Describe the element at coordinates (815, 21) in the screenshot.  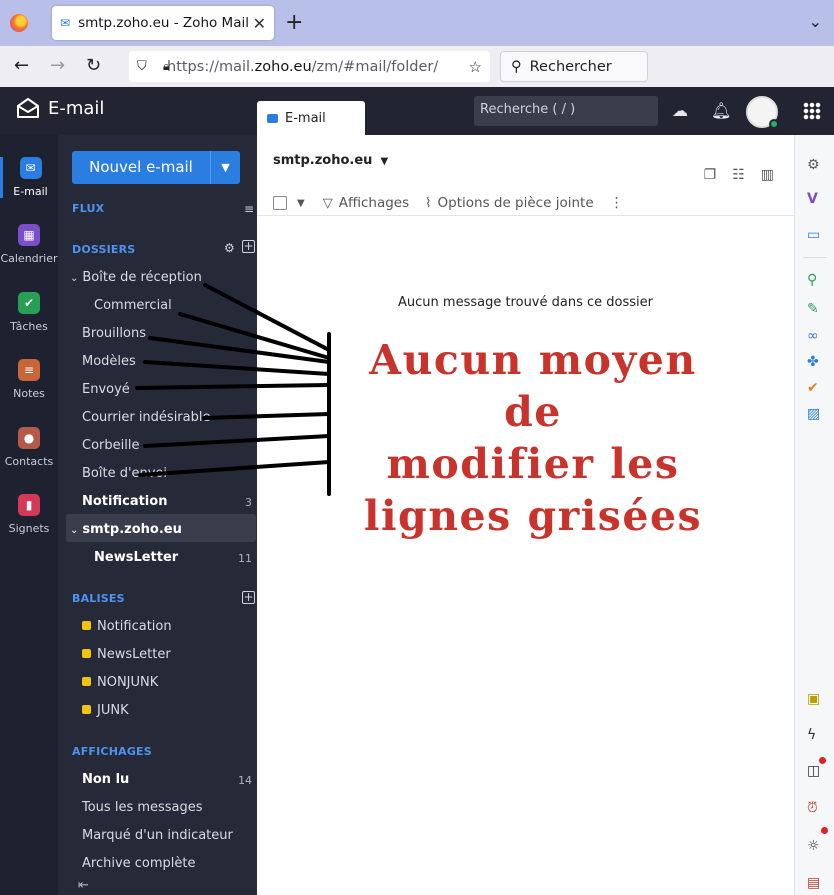
I see `chevron-down-icon: ⌄` at that location.